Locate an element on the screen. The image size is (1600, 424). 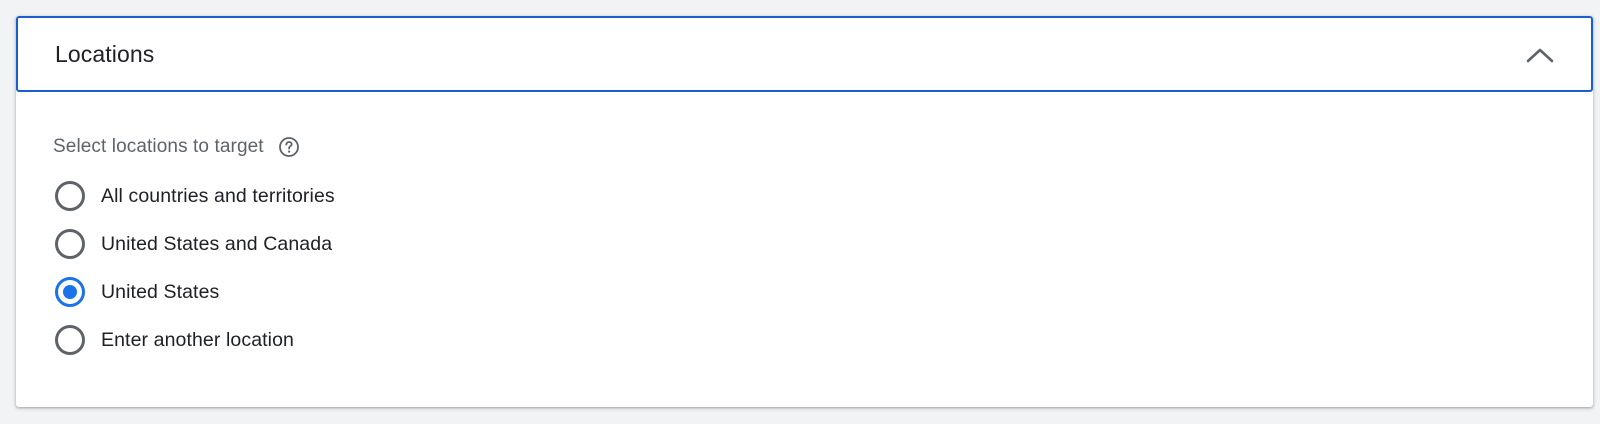
option-all-countries: All countries and territories is located at coordinates (195, 196).